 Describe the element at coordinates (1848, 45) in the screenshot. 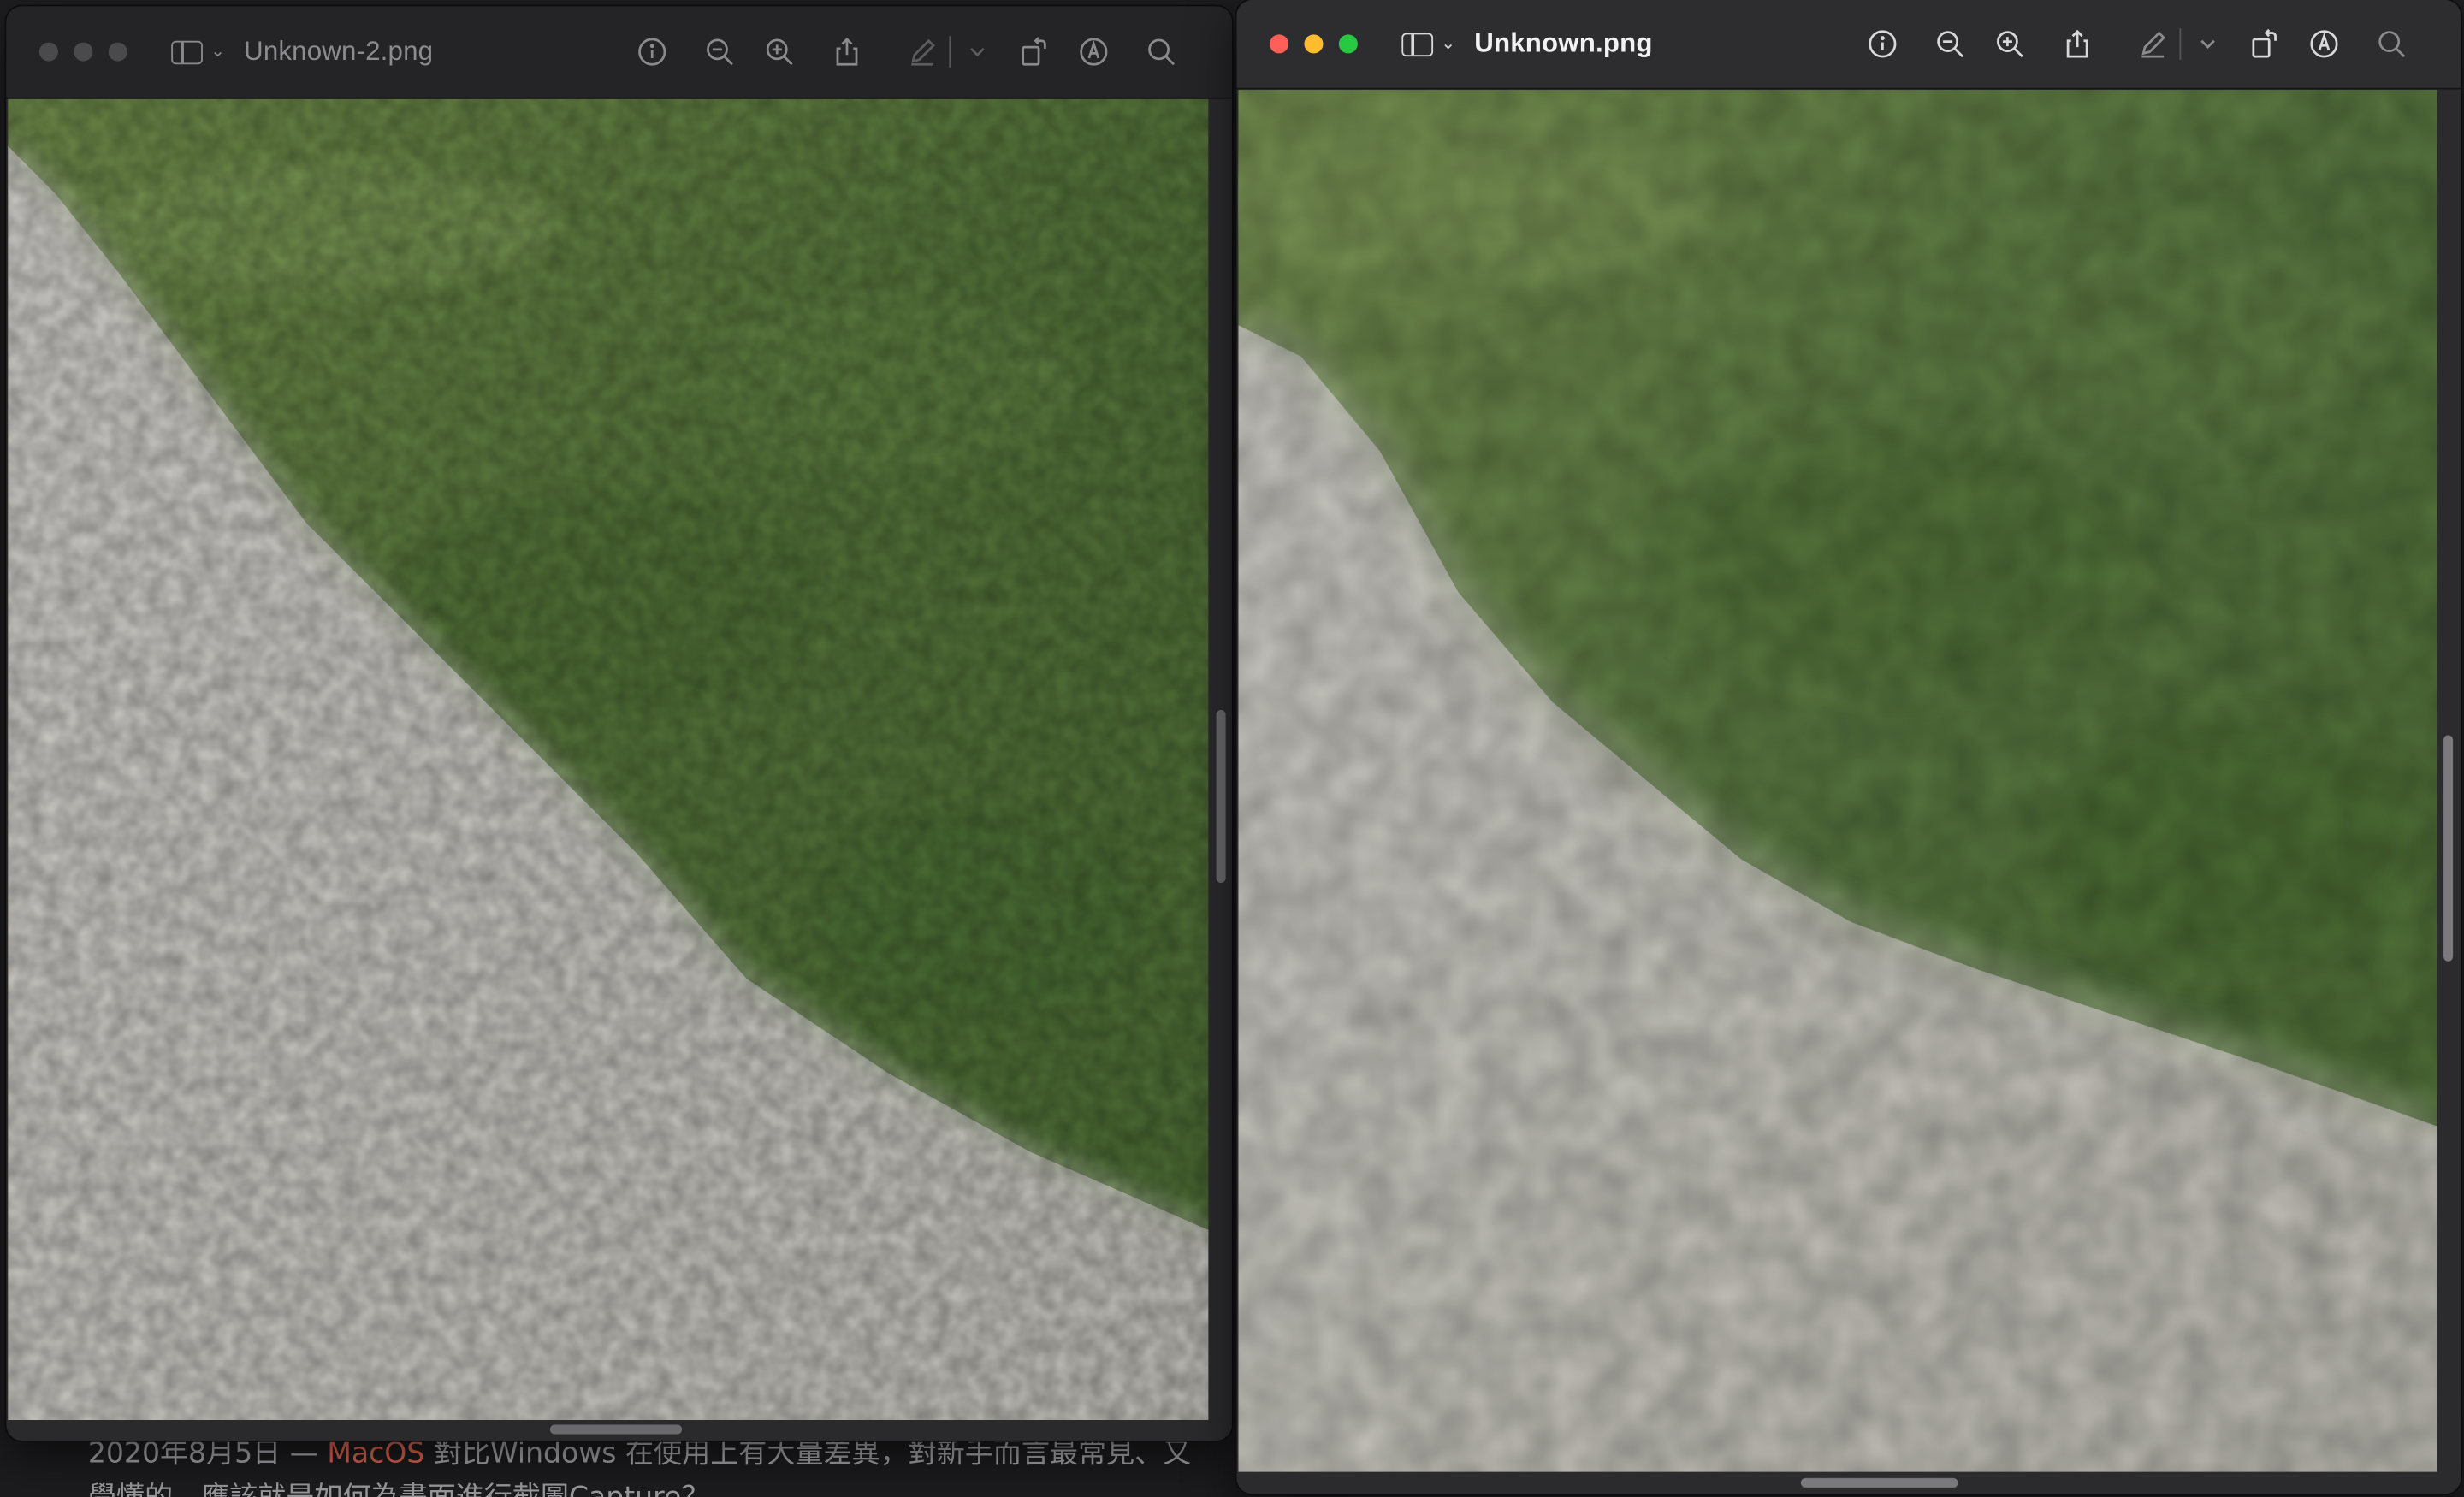

I see `window-titlebar: ⌄ Unknown.png` at that location.